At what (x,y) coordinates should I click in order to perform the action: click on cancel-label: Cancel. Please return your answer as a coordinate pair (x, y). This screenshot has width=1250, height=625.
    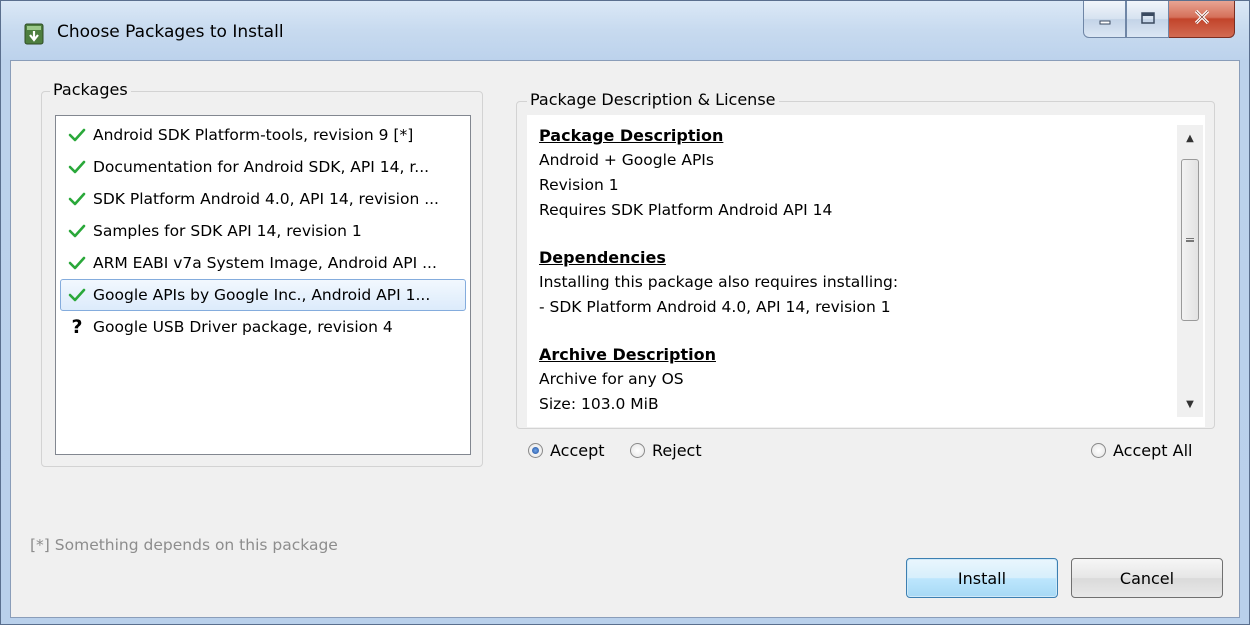
    Looking at the image, I should click on (1147, 578).